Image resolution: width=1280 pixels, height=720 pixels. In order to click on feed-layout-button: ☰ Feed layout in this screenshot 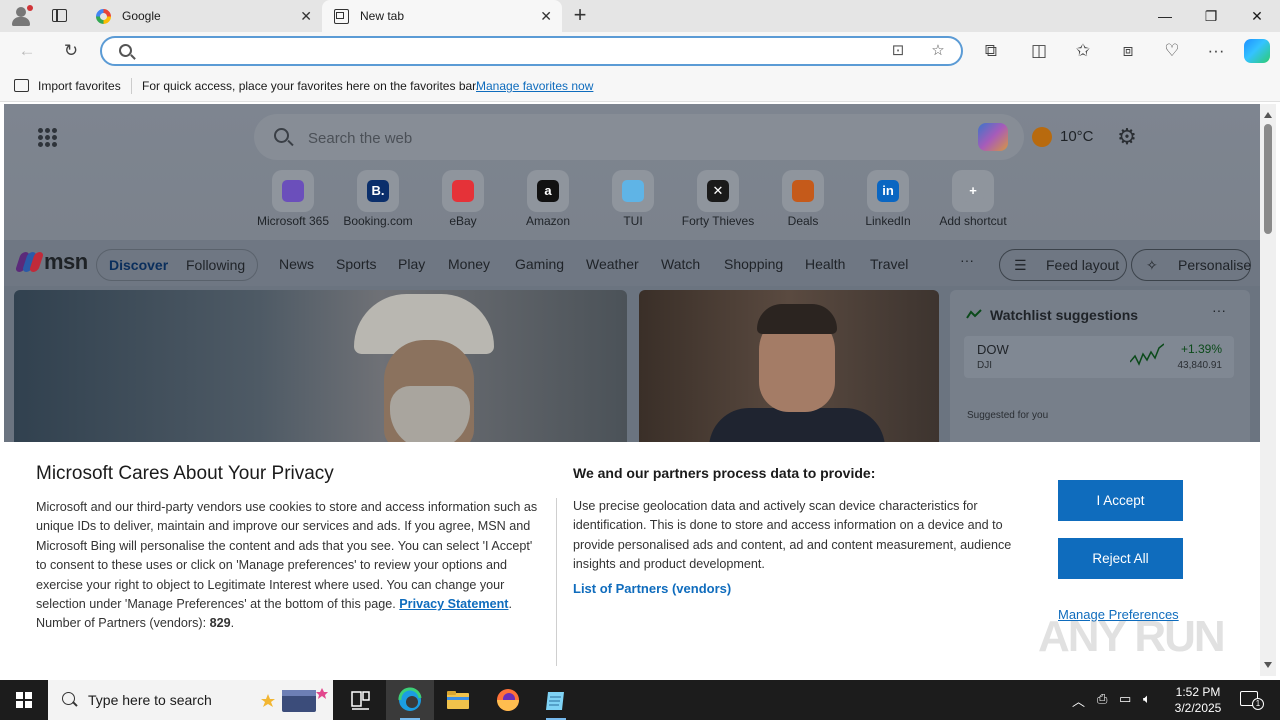, I will do `click(1063, 265)`.